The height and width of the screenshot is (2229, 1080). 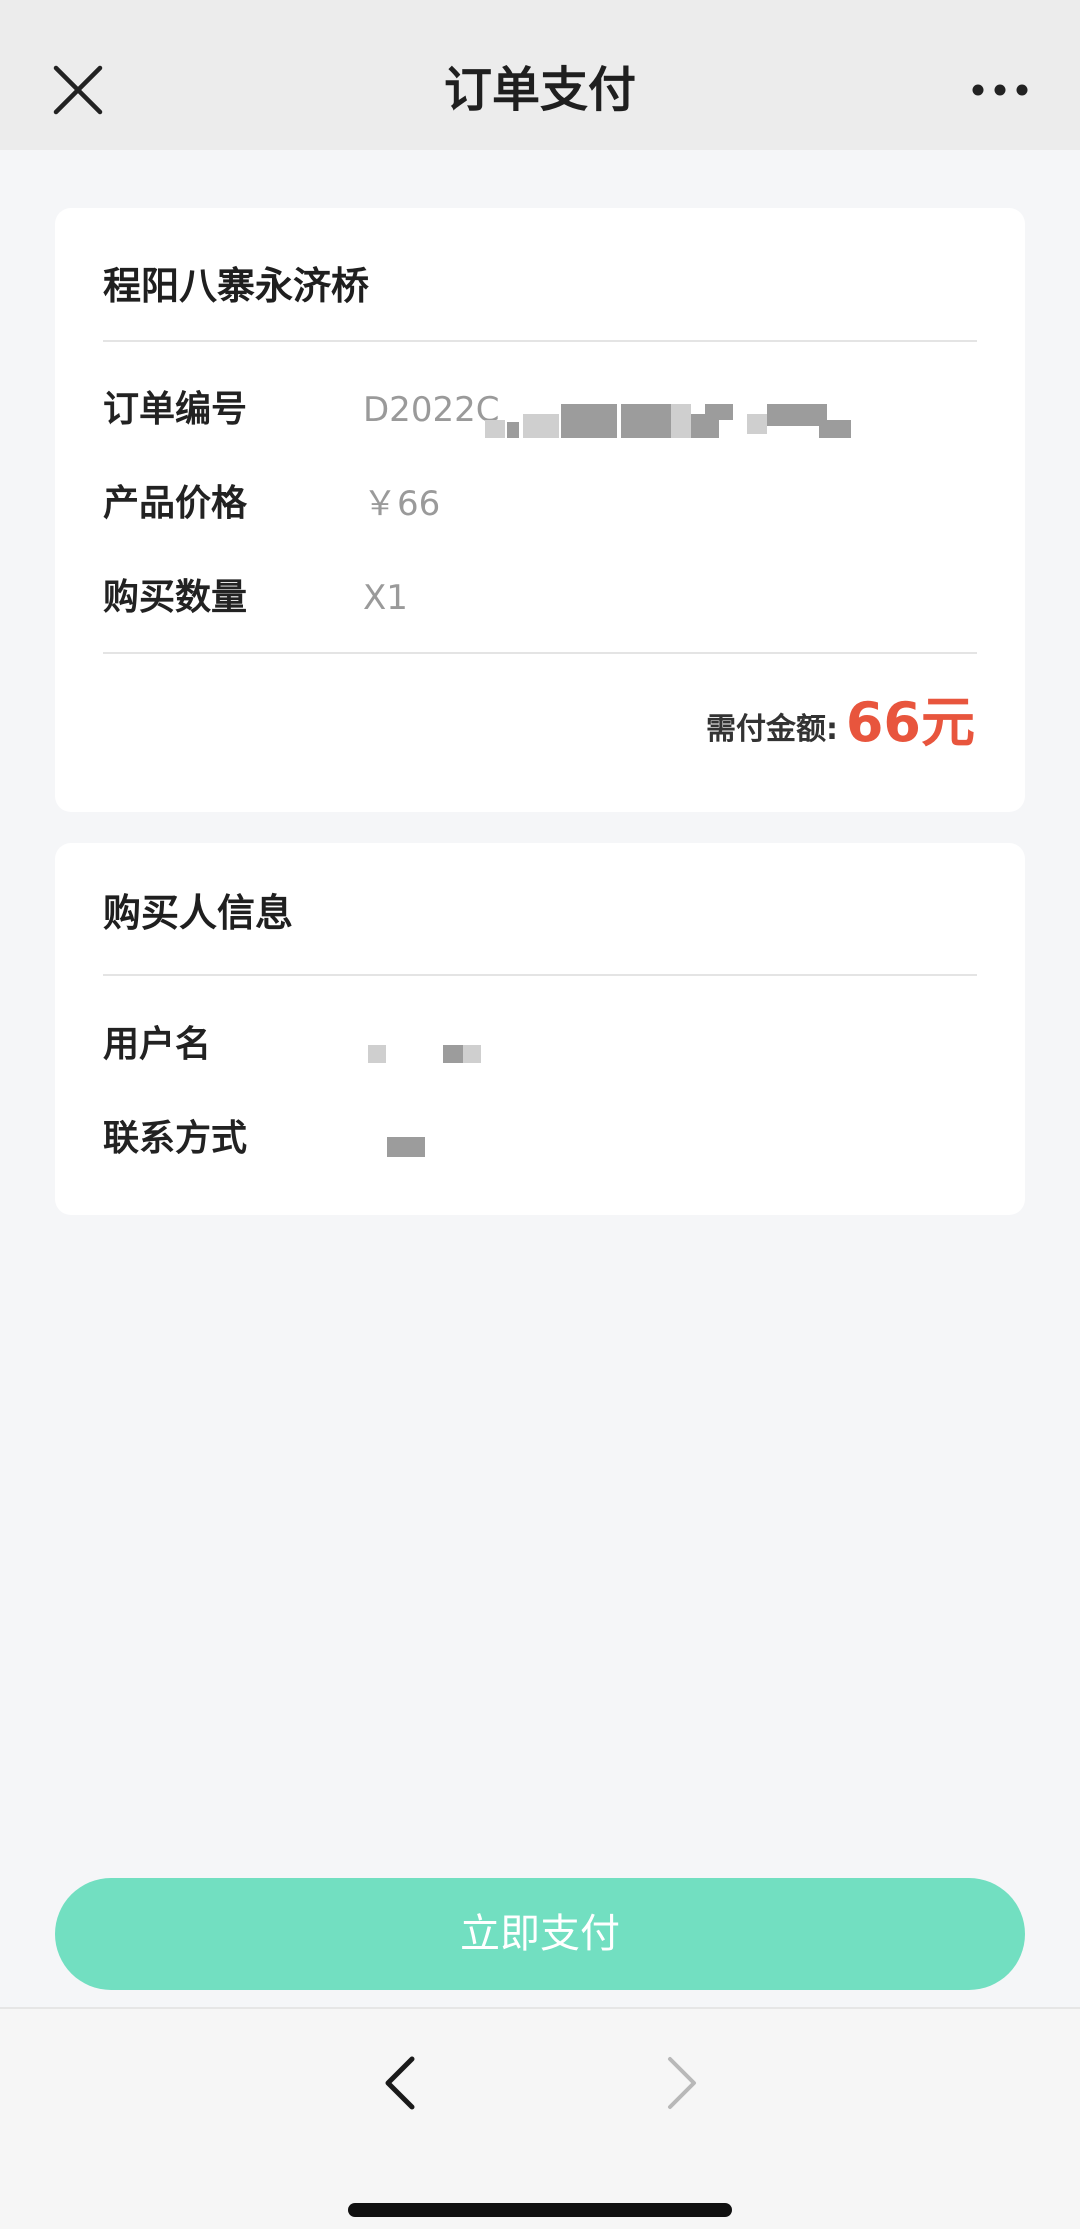 What do you see at coordinates (431, 410) in the screenshot?
I see `order-number-value: D2022C` at bounding box center [431, 410].